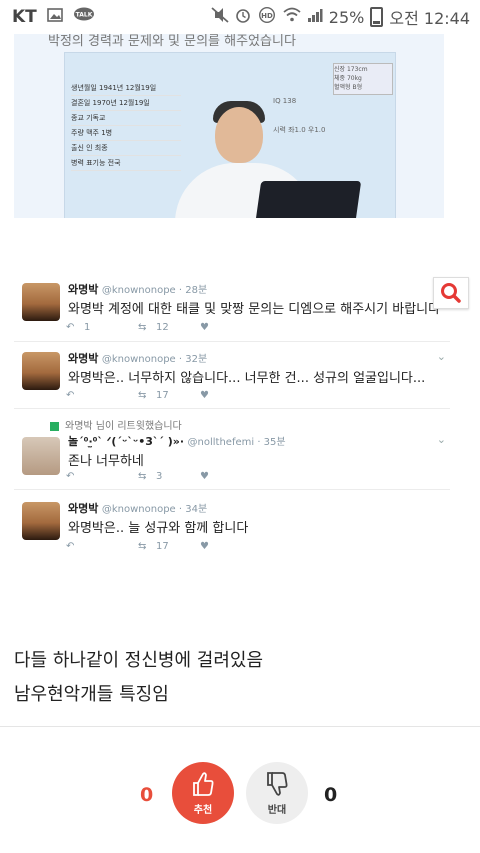 The image size is (480, 853). Describe the element at coordinates (139, 660) in the screenshot. I see `post-text-line: 다들 하나같이 정신병에 걸려있음` at that location.